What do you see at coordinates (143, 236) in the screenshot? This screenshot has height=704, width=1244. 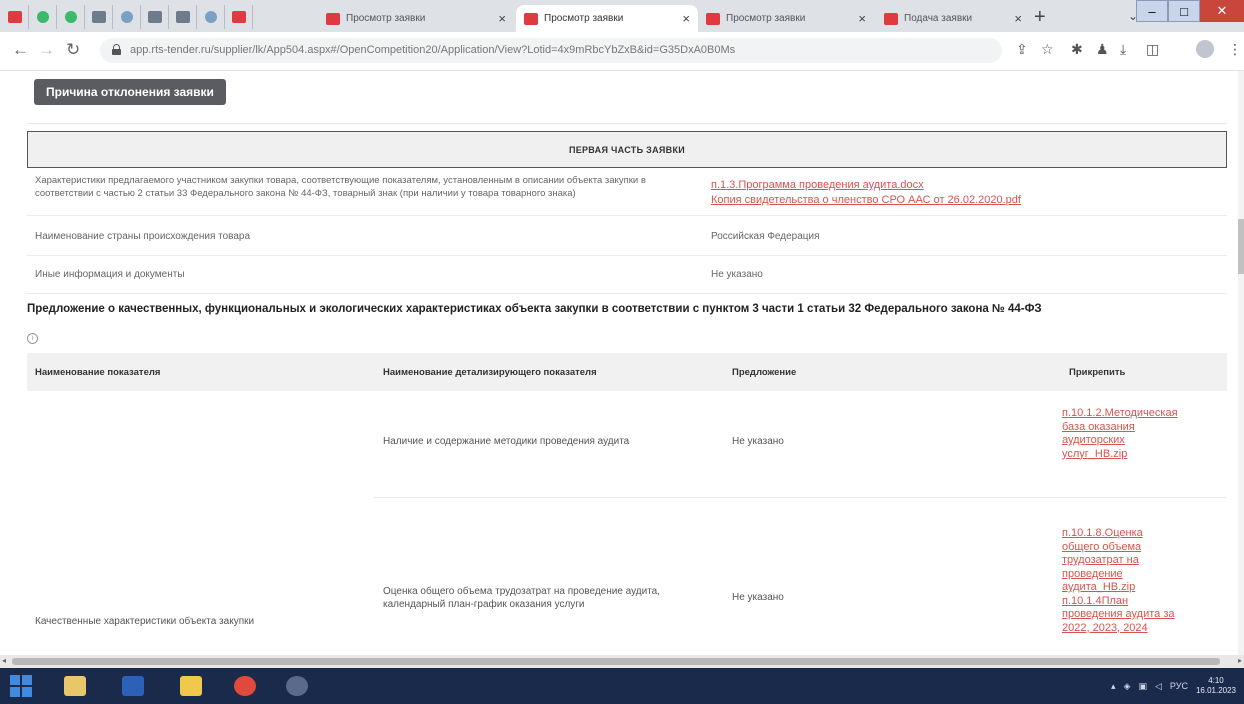 I see `row-label: Наименование страны происхождения товара` at bounding box center [143, 236].